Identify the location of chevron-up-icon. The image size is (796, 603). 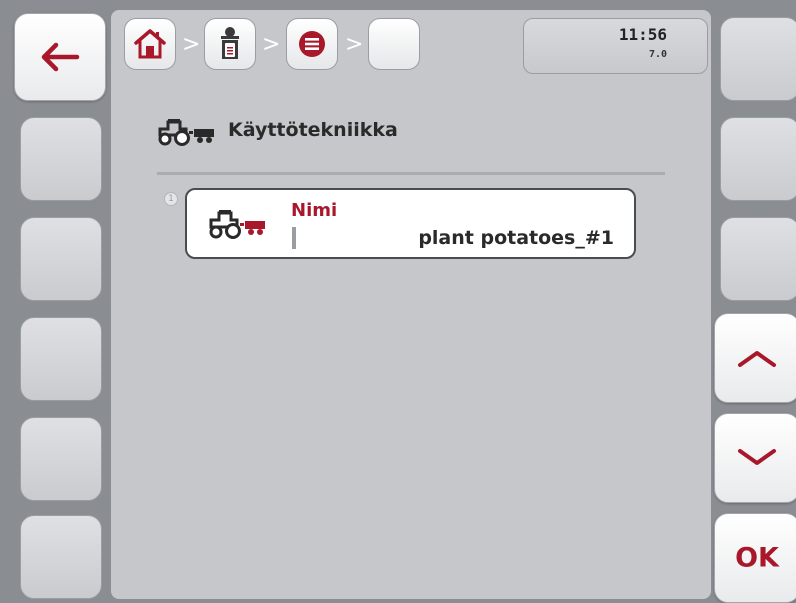
(757, 359).